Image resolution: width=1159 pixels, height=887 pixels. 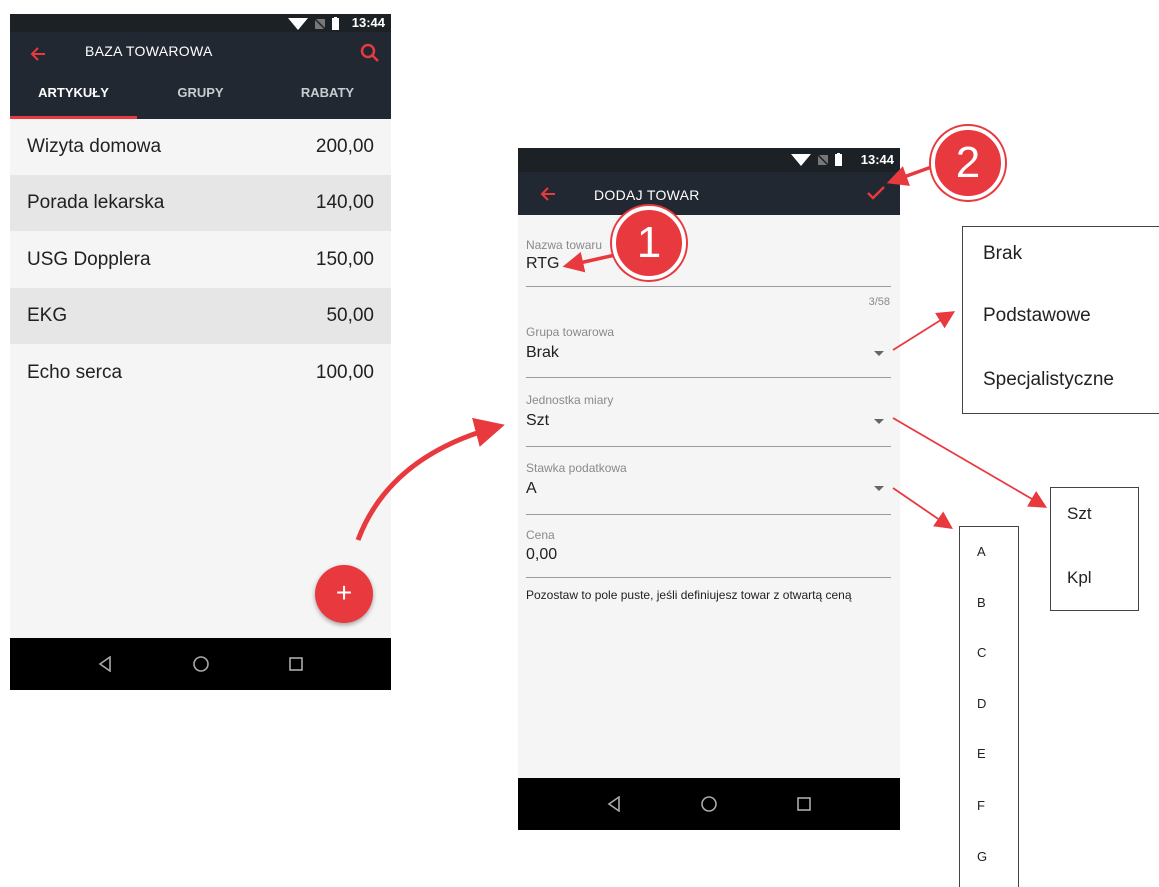 What do you see at coordinates (1037, 316) in the screenshot?
I see `group-option: Podstawowe` at bounding box center [1037, 316].